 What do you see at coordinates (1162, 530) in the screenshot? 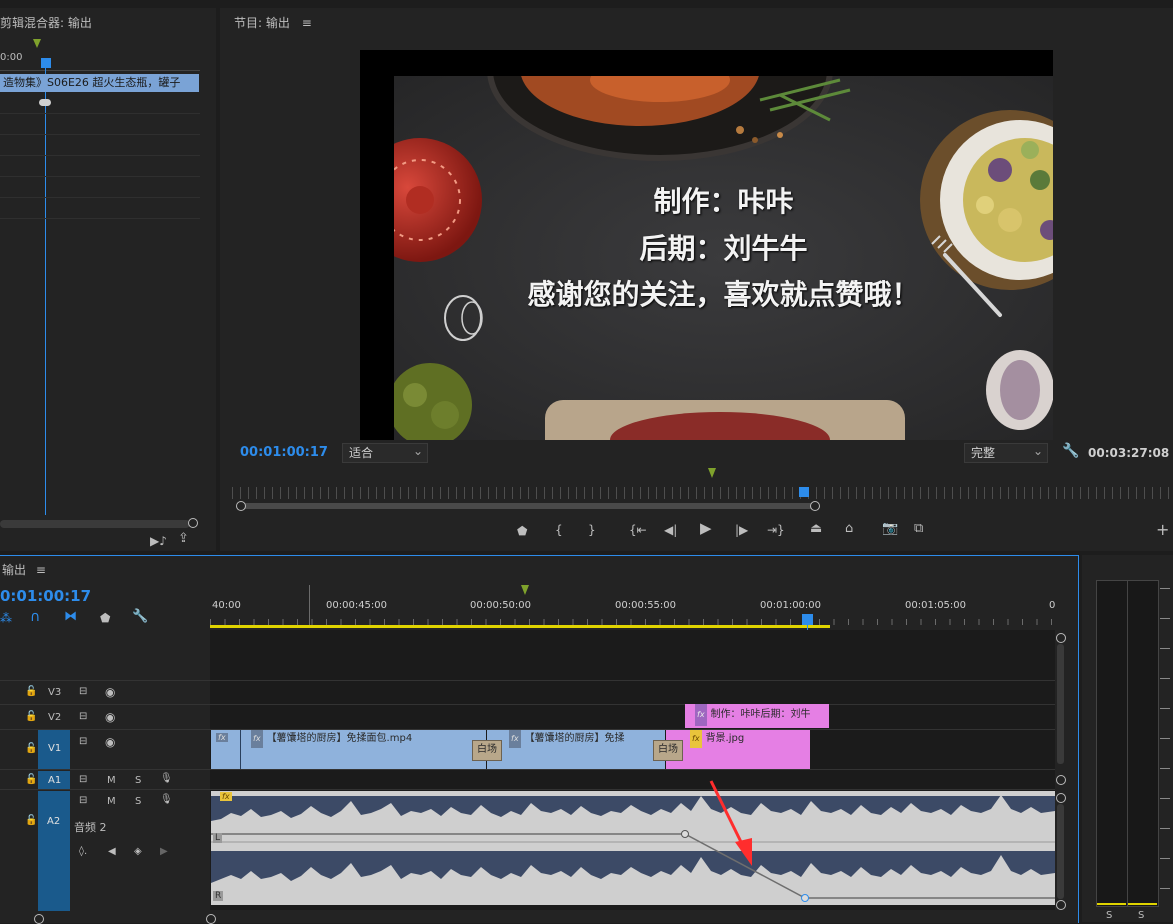
I see `add-button-icon: +` at bounding box center [1162, 530].